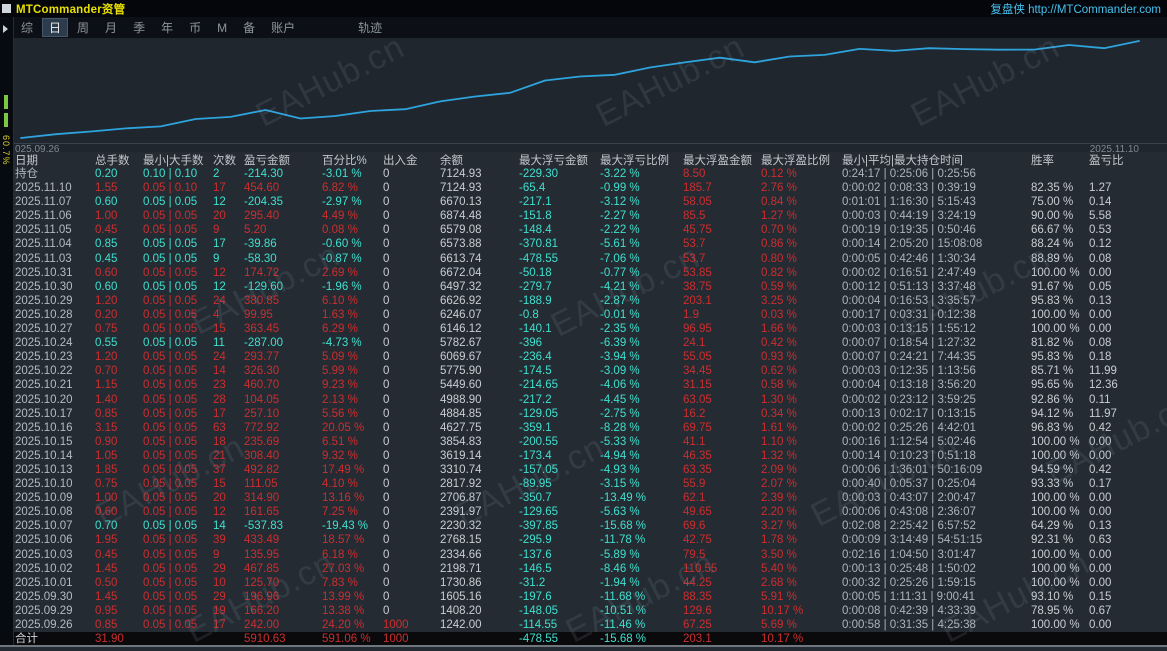 The height and width of the screenshot is (651, 1167). I want to click on cell-maxdd: -89.95, so click(535, 484).